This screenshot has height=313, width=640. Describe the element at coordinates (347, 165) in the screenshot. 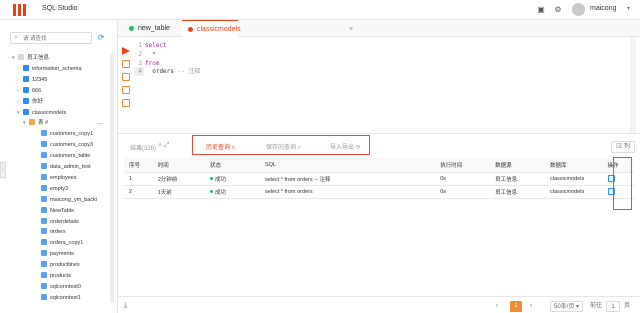

I see `column-header: SQL` at that location.